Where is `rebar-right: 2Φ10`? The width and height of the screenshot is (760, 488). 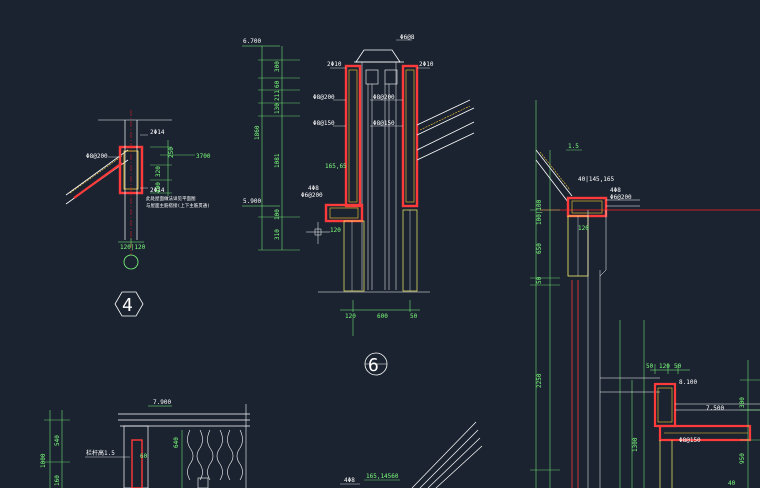
rebar-right: 2Φ10 is located at coordinates (426, 64).